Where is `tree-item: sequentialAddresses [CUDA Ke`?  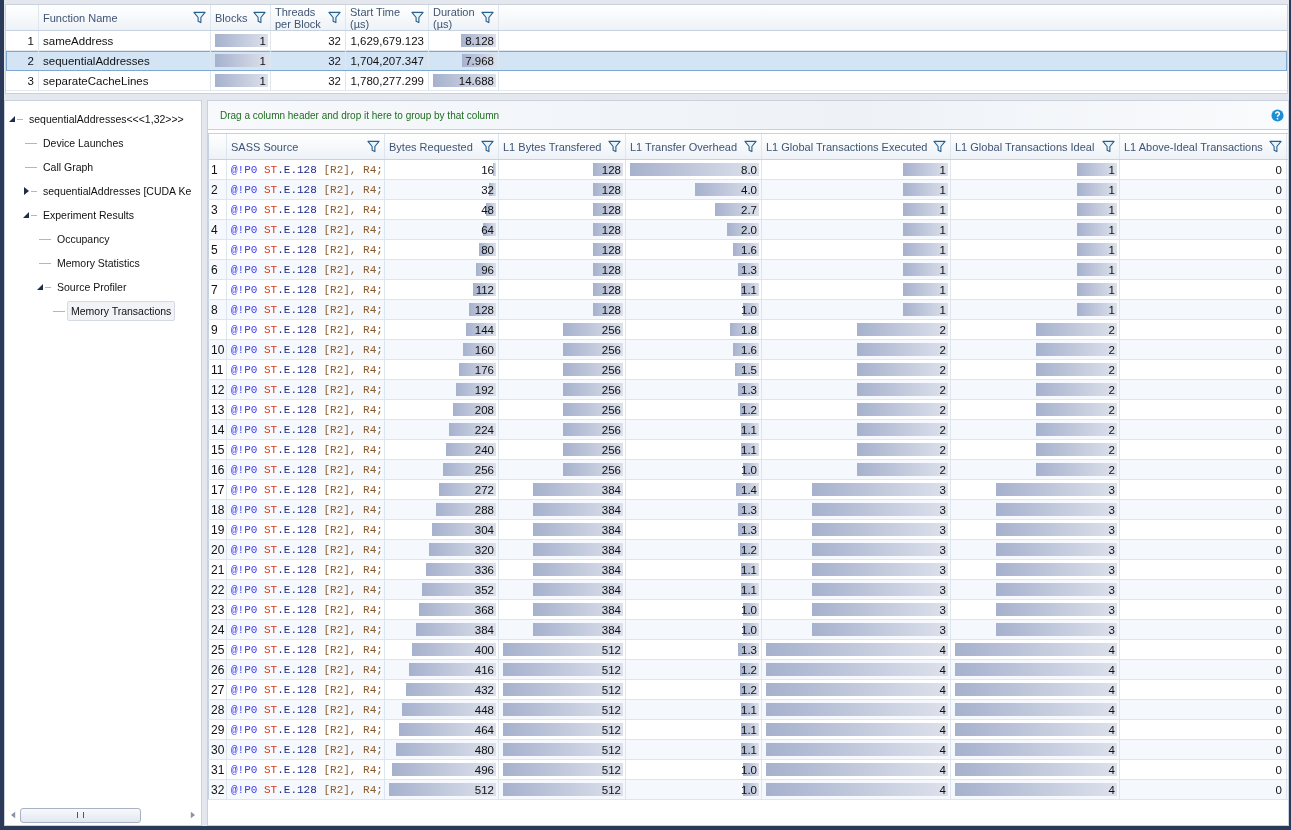 tree-item: sequentialAddresses [CUDA Ke is located at coordinates (117, 191).